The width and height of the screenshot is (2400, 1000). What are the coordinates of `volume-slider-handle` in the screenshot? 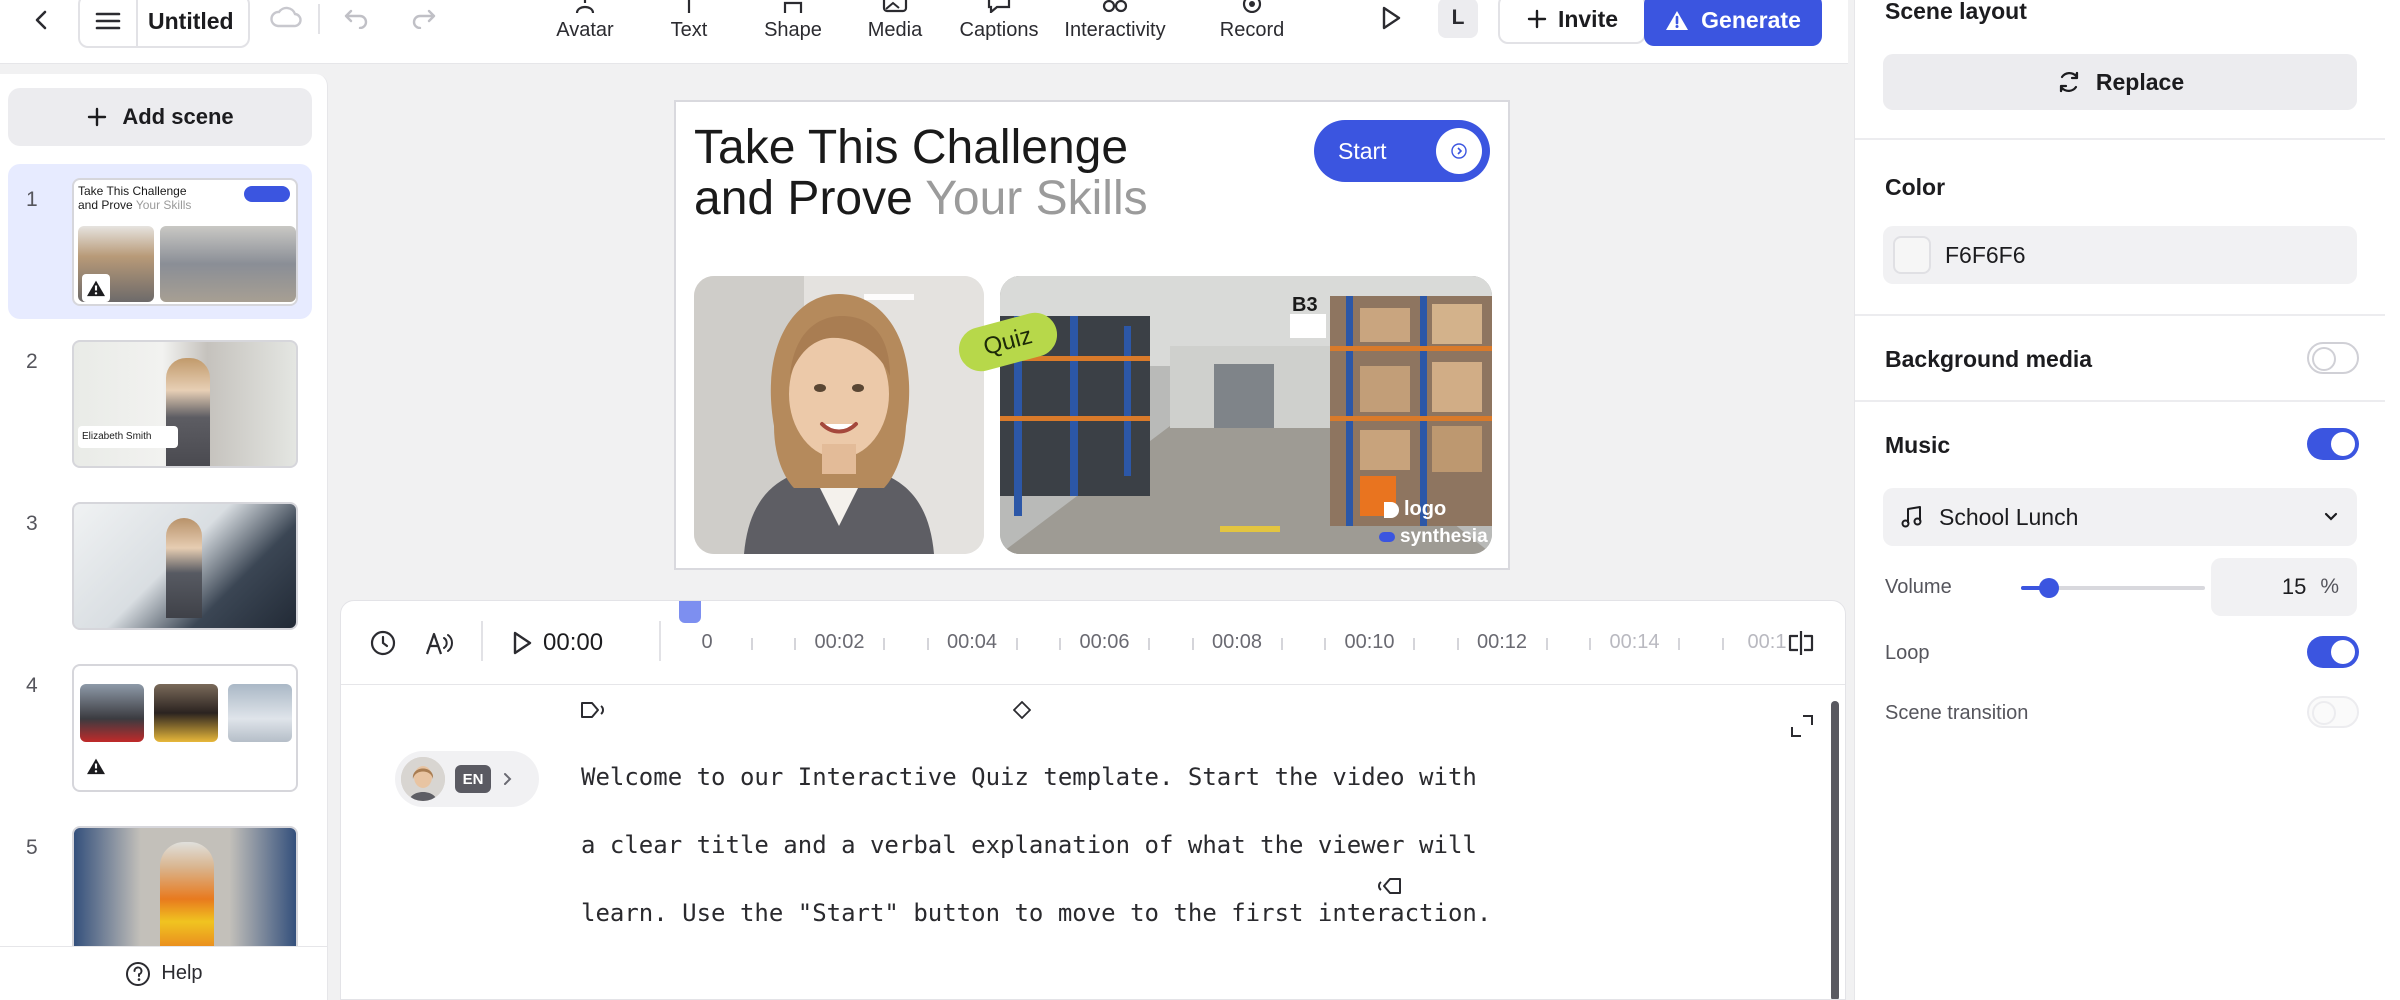 It's located at (2048, 588).